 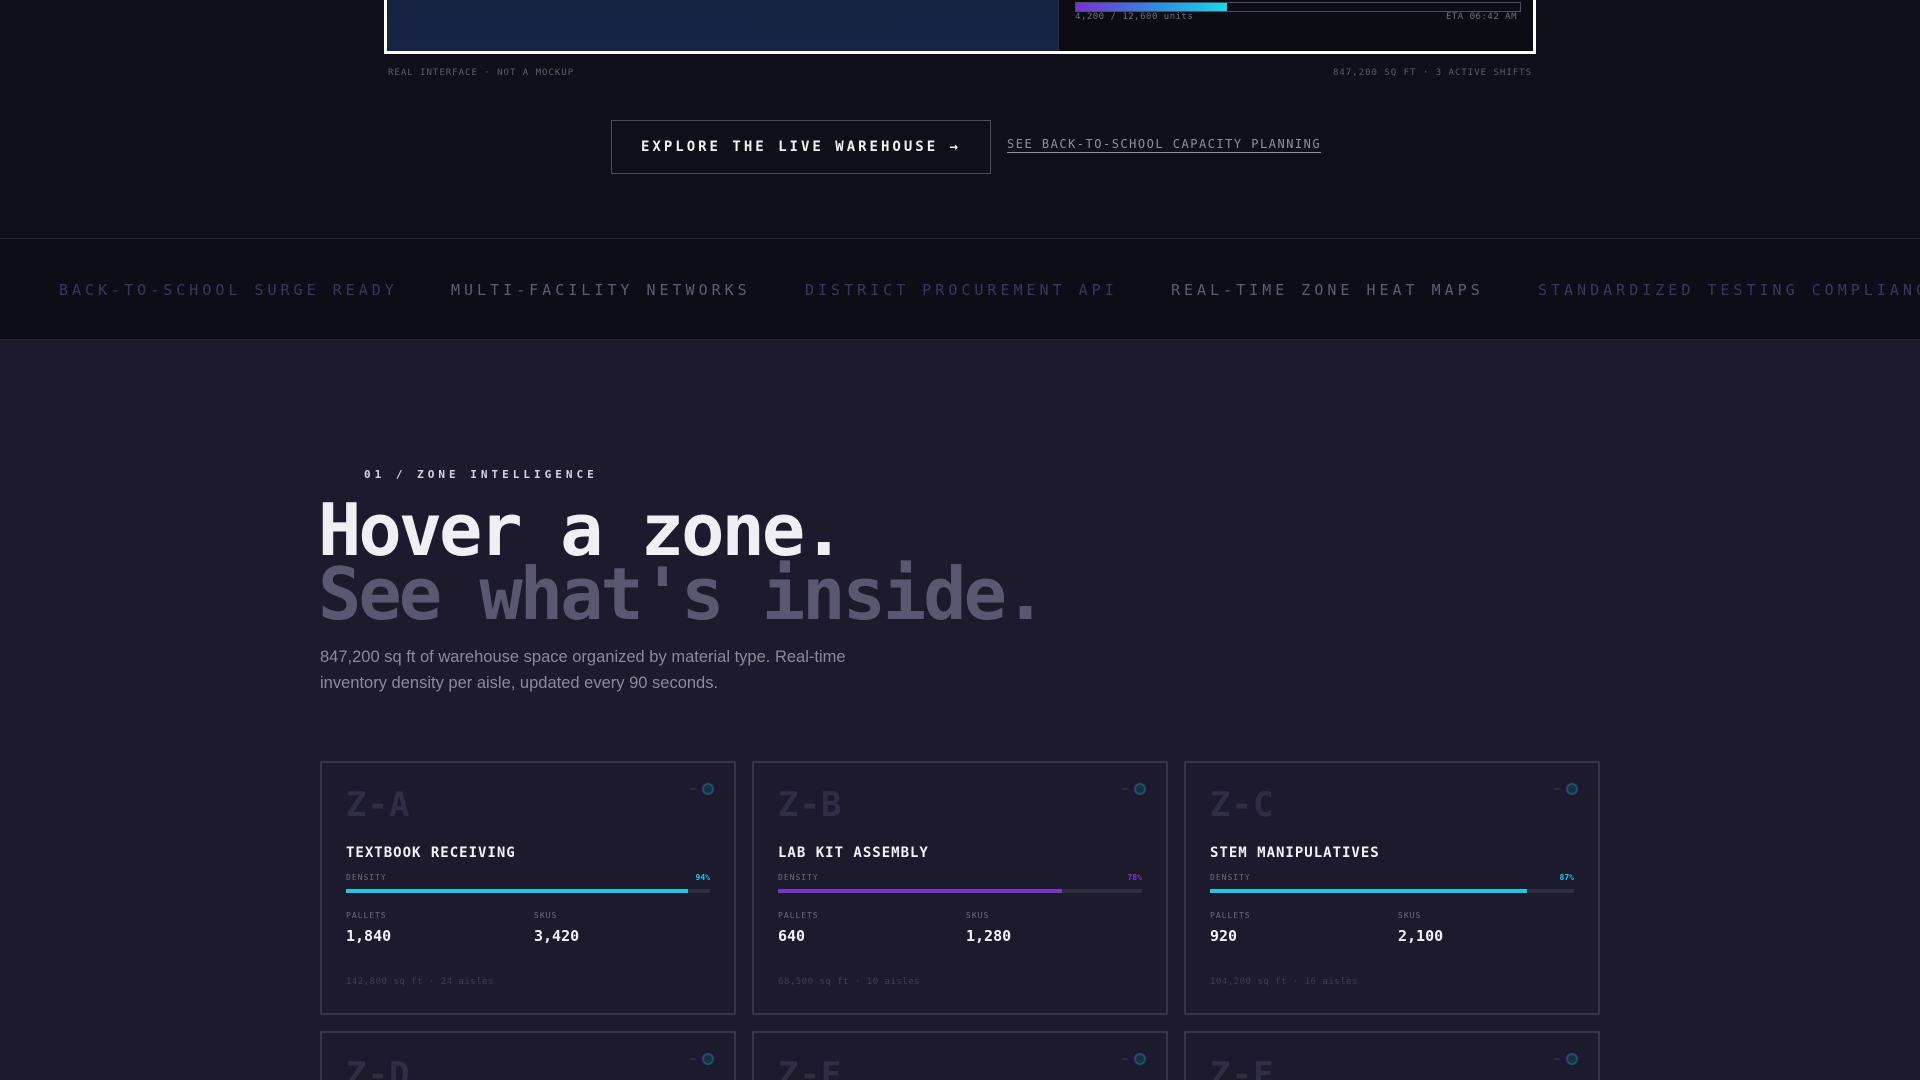 I want to click on live-preview-frame: 4,200 / 12,600 units ETA 06:42 AM, so click(x=960, y=27).